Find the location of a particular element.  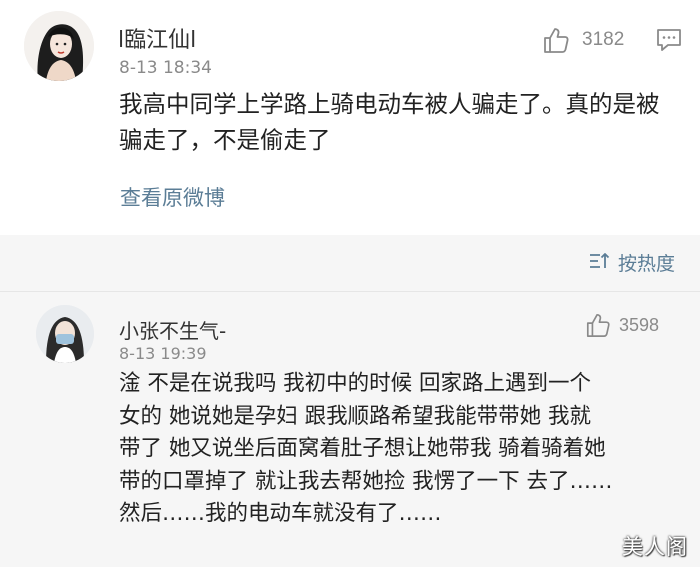

username: l臨江仙l is located at coordinates (157, 38).